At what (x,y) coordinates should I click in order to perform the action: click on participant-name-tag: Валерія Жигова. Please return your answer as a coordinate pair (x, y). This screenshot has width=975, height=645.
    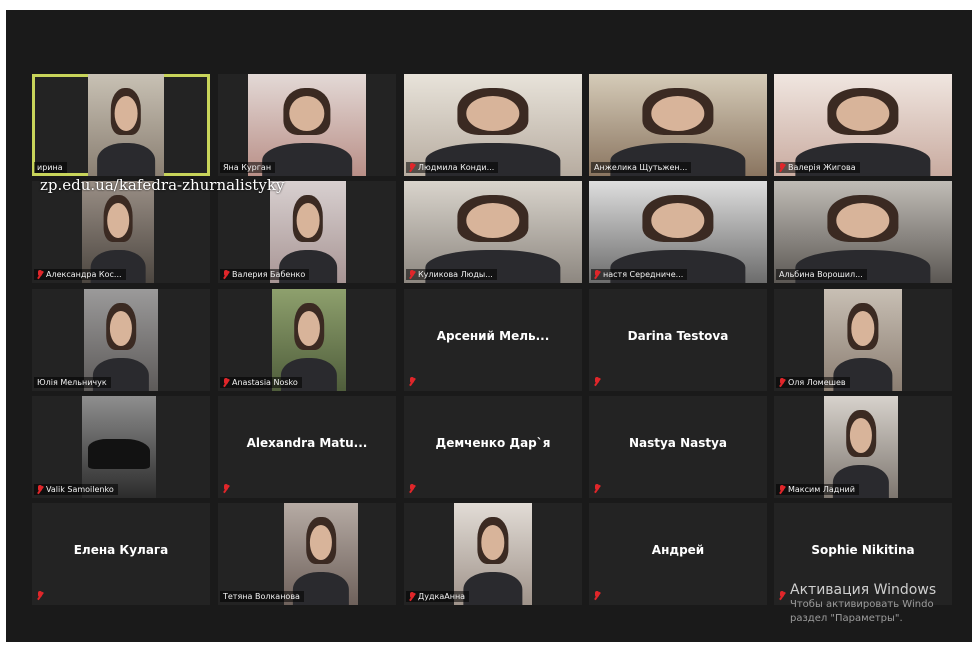
    Looking at the image, I should click on (818, 167).